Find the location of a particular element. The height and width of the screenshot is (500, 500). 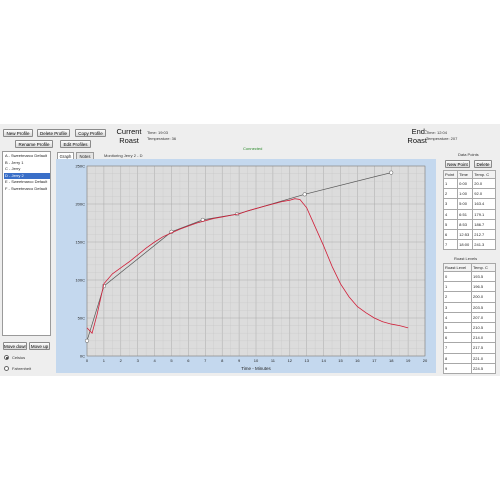

table-row: 7 18:00 241.3 is located at coordinates (469, 245).